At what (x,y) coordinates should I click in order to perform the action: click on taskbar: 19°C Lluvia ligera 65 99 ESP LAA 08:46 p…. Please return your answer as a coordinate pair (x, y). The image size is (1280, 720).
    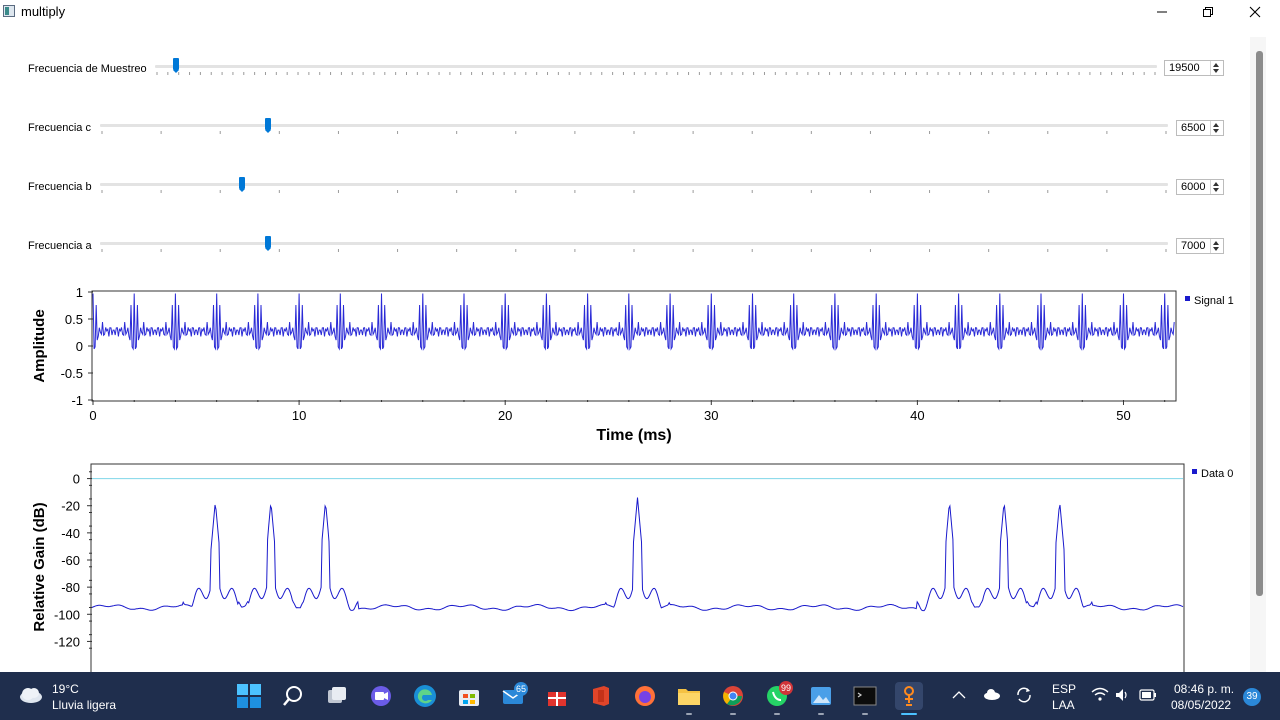
    Looking at the image, I should click on (640, 696).